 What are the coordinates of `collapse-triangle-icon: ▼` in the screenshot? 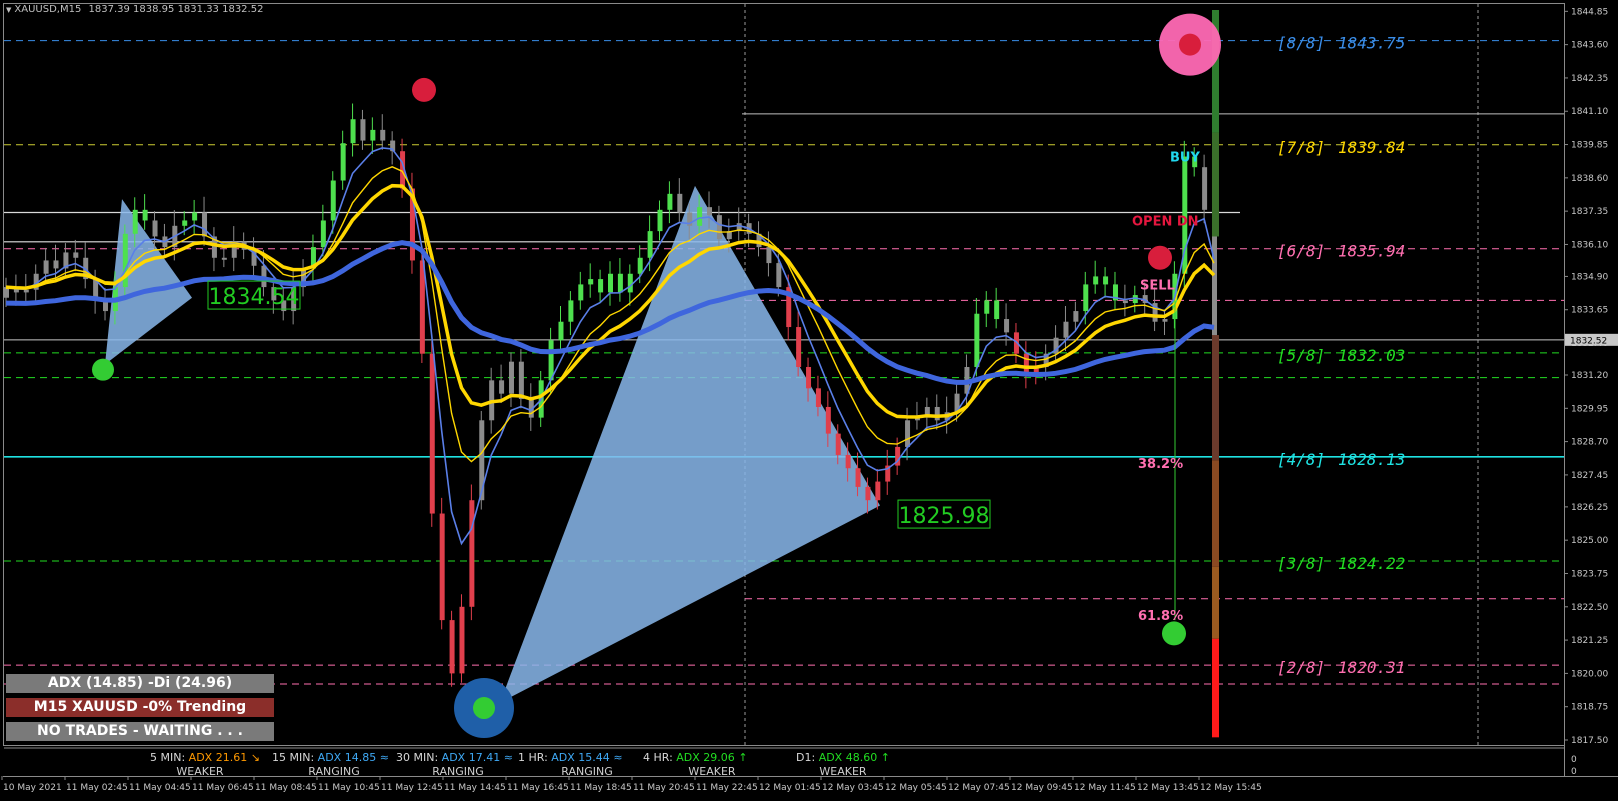 It's located at (8, 10).